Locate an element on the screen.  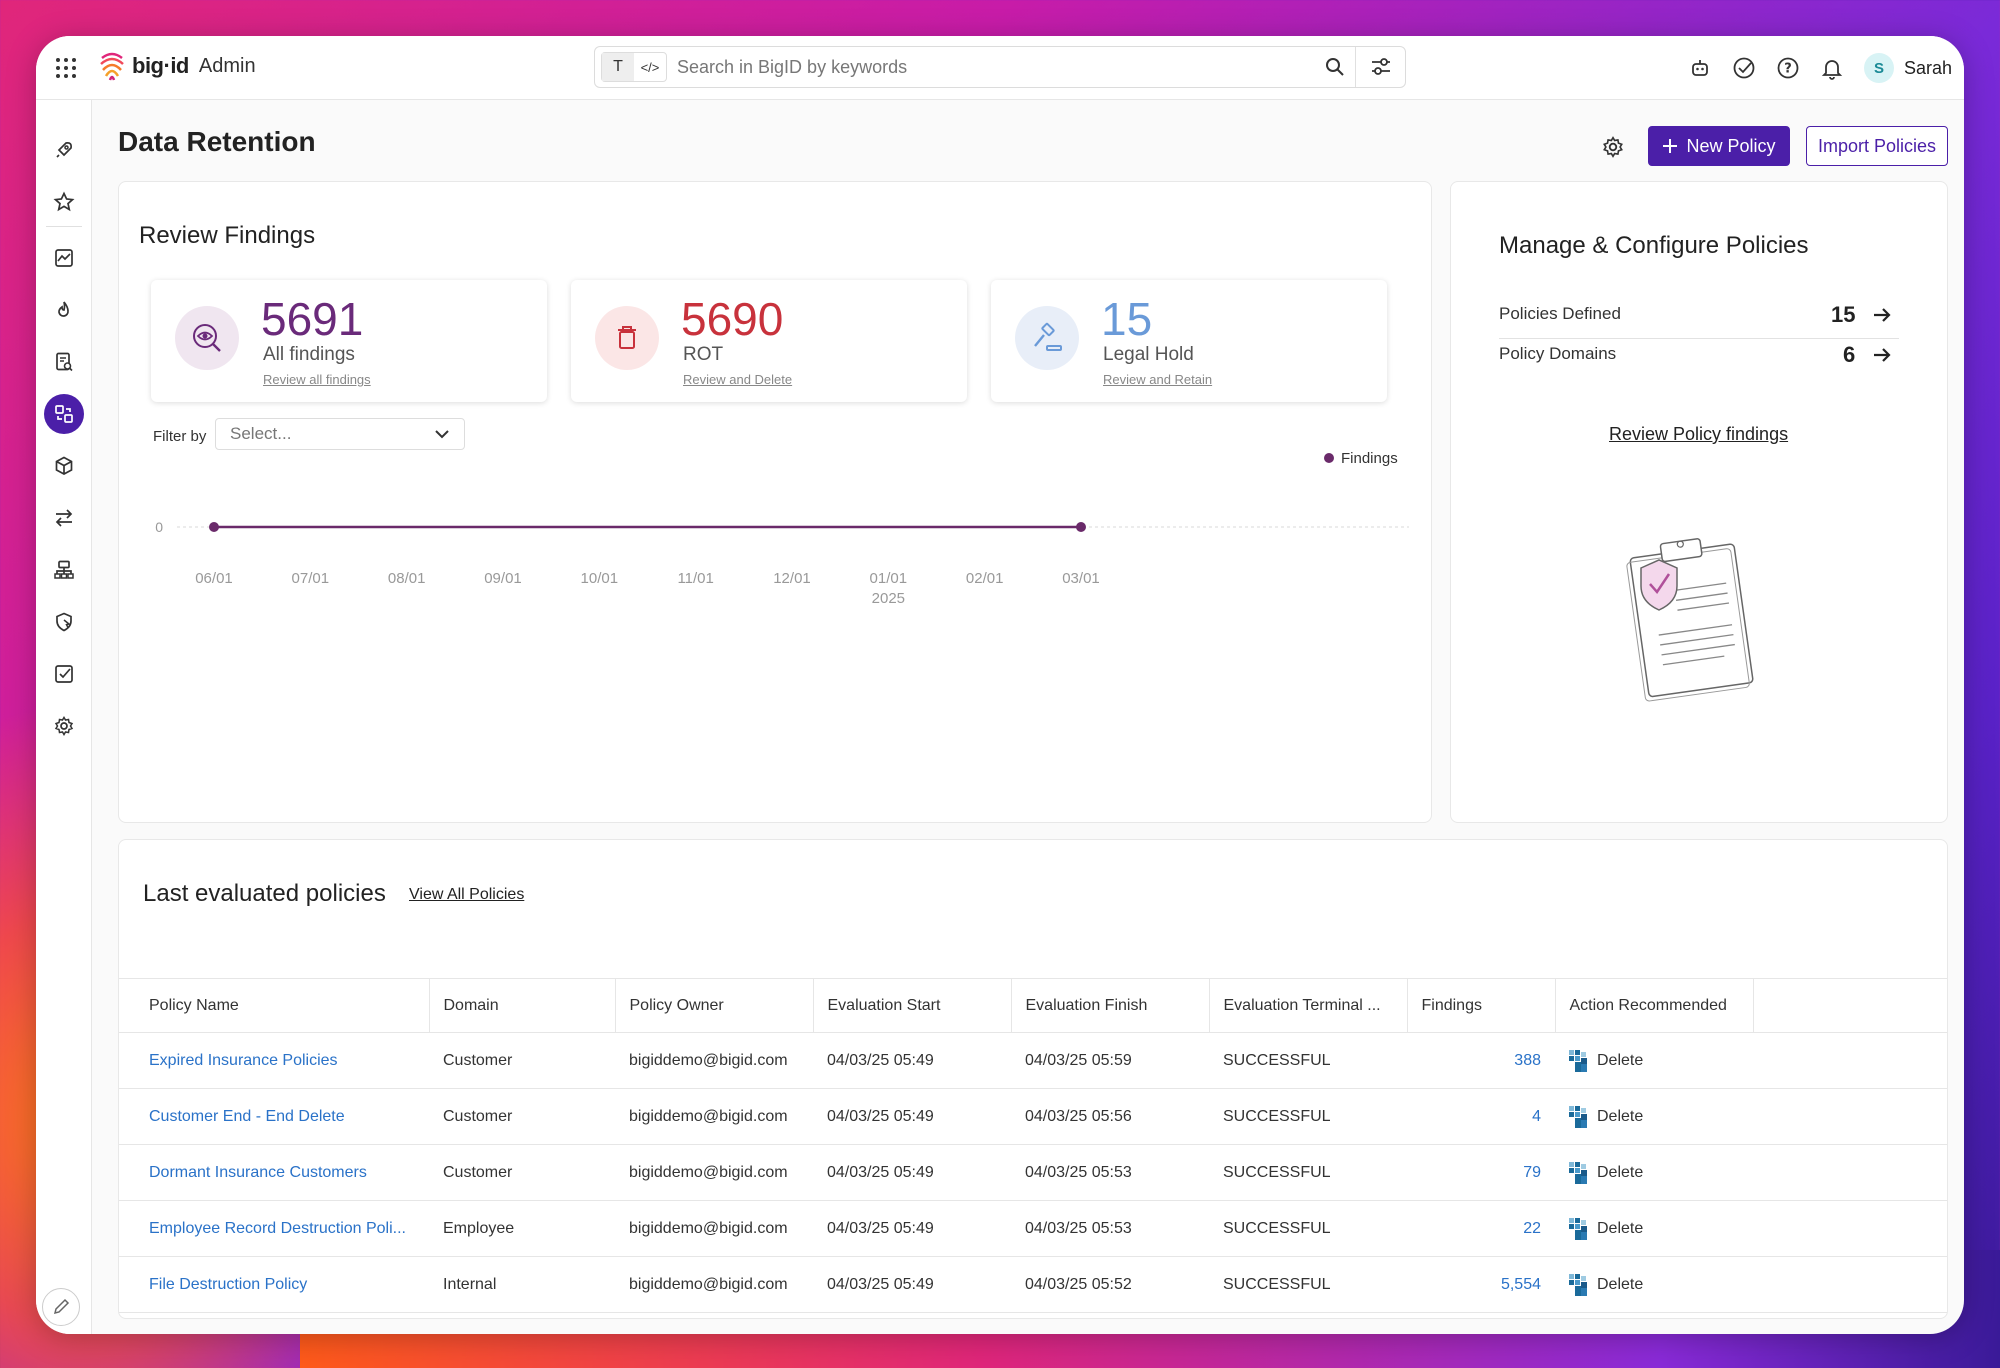
policy-name-cell: Expired Insurance Policies is located at coordinates (274, 1060).